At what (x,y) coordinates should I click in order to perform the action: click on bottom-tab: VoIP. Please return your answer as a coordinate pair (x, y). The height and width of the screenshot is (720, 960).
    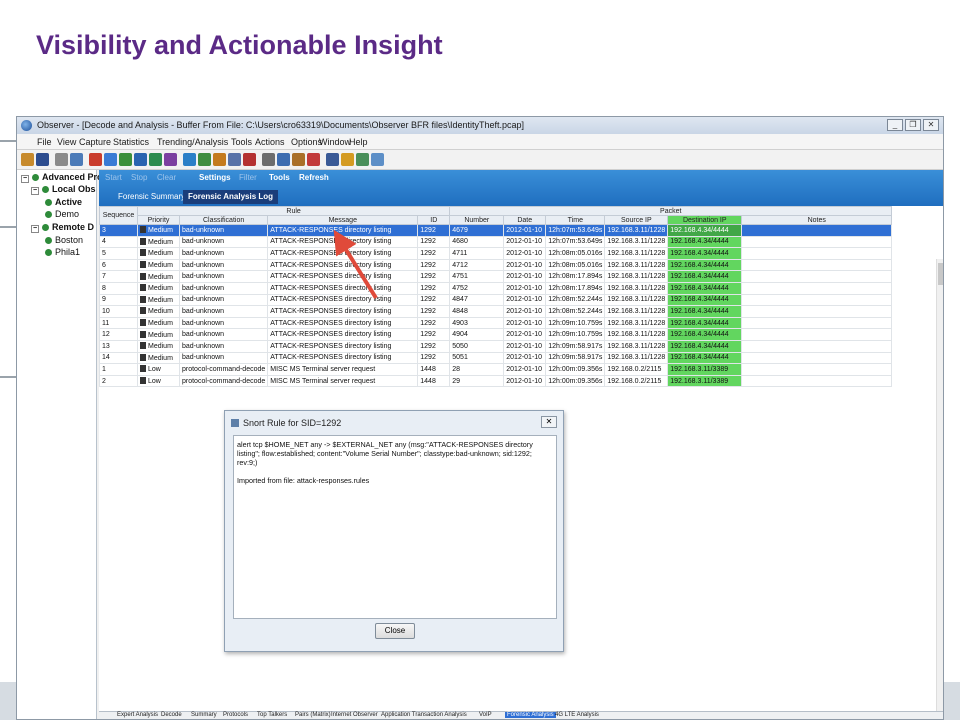
    Looking at the image, I should click on (485, 715).